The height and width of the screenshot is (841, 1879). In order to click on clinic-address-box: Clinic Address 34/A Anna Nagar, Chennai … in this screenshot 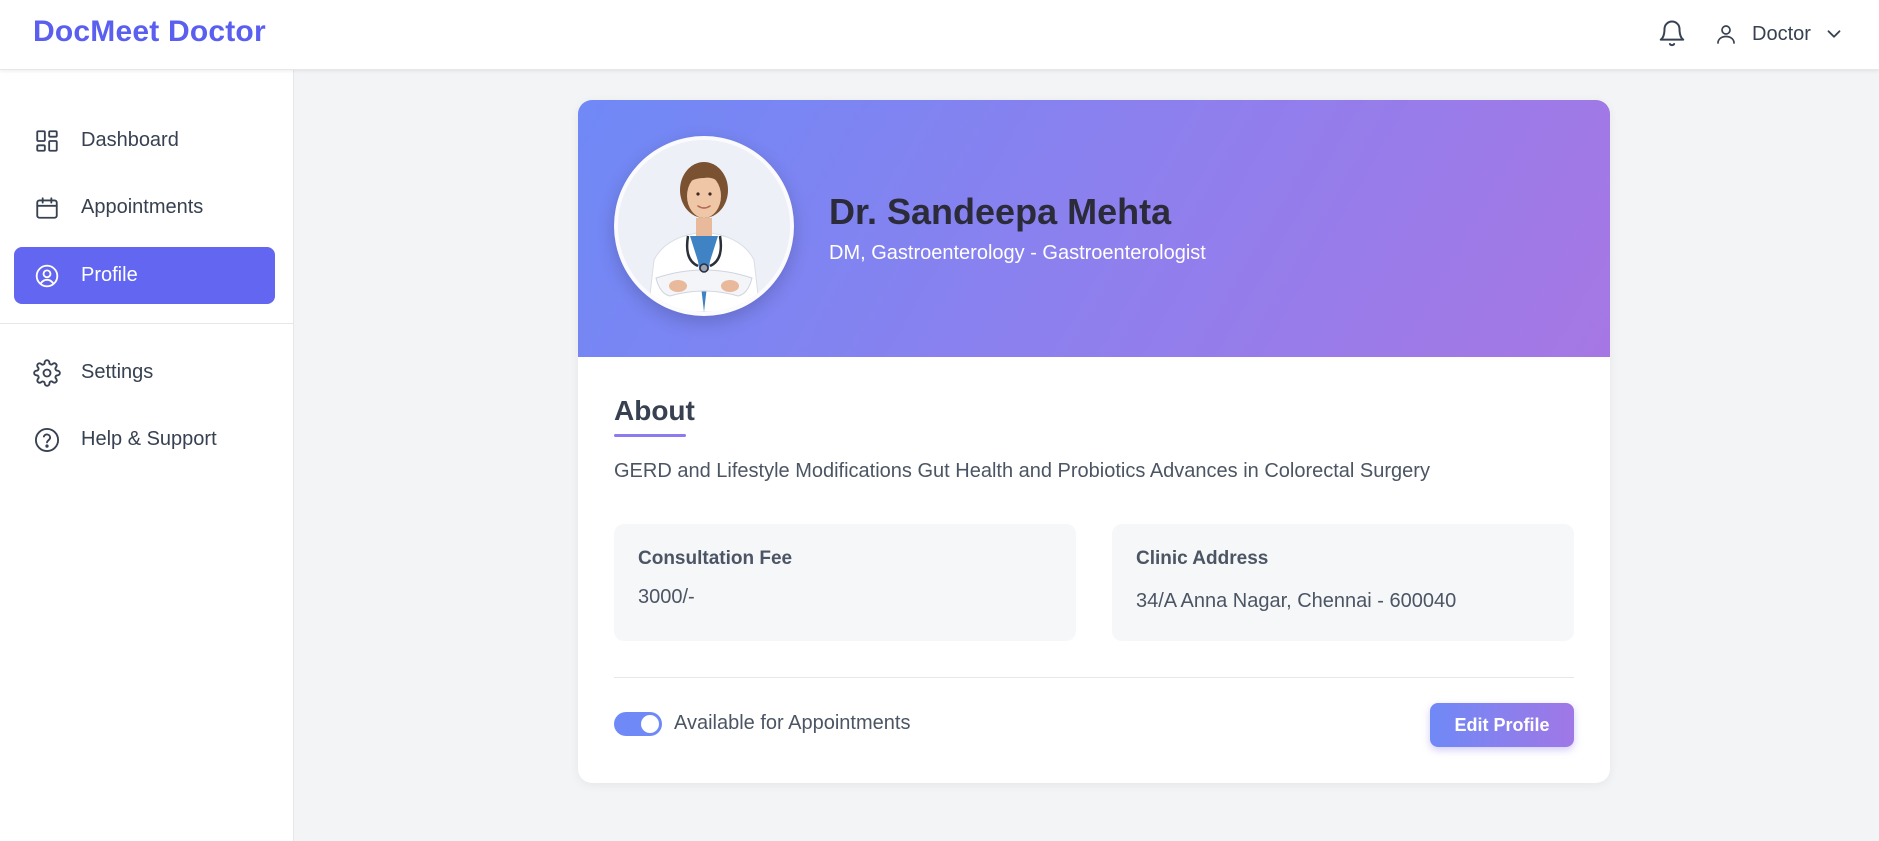, I will do `click(1343, 582)`.